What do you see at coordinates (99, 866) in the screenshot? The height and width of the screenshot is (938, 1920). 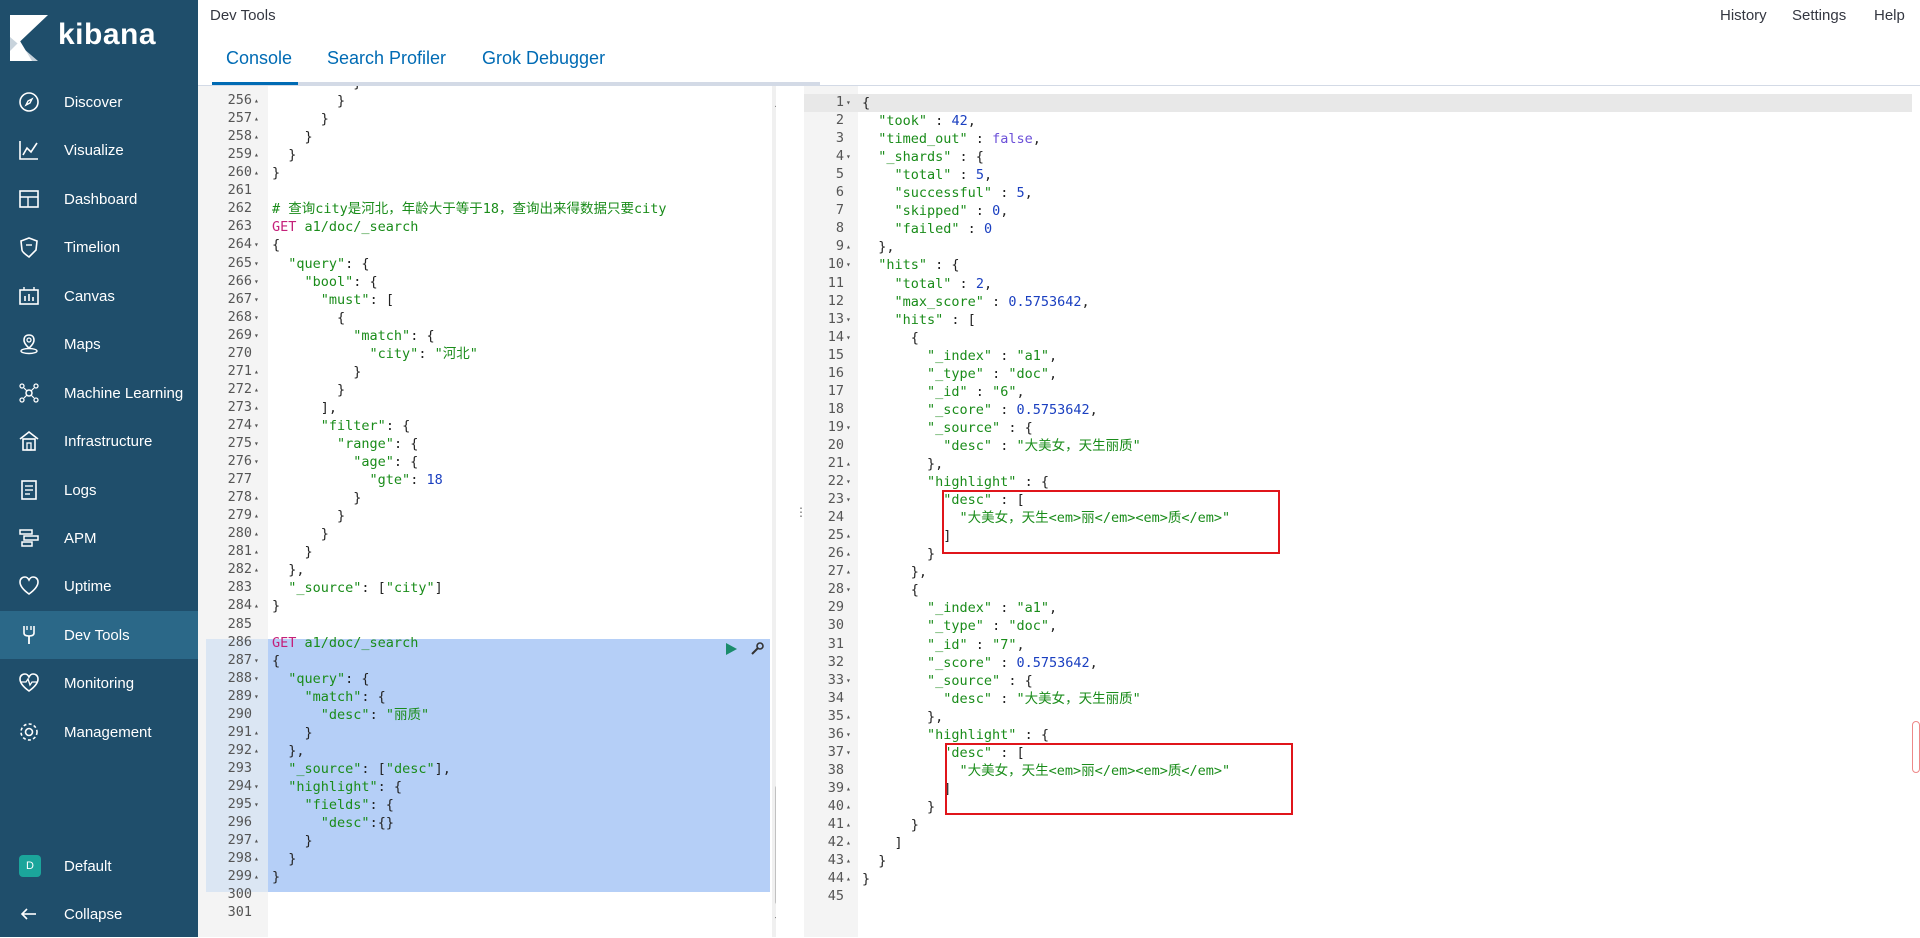 I see `space-selector: D Default` at bounding box center [99, 866].